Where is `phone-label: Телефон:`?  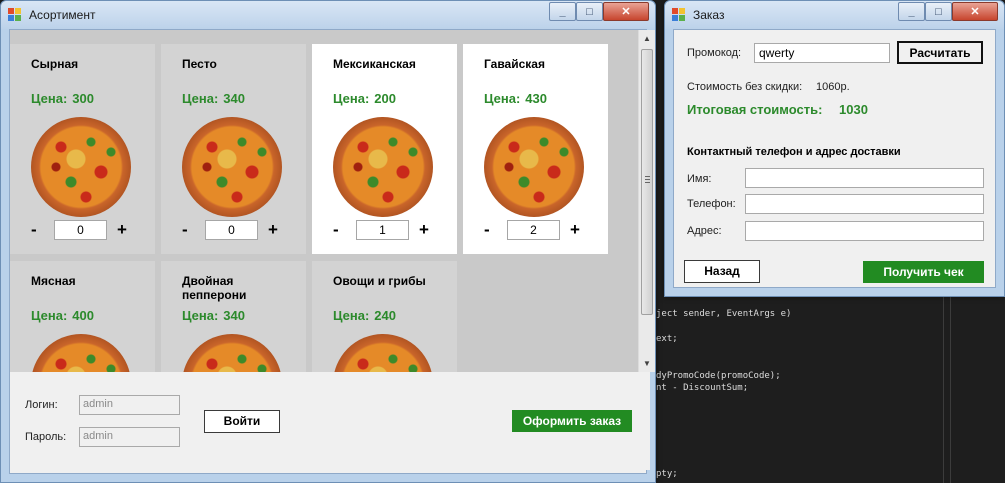
phone-label: Телефон: is located at coordinates (711, 204).